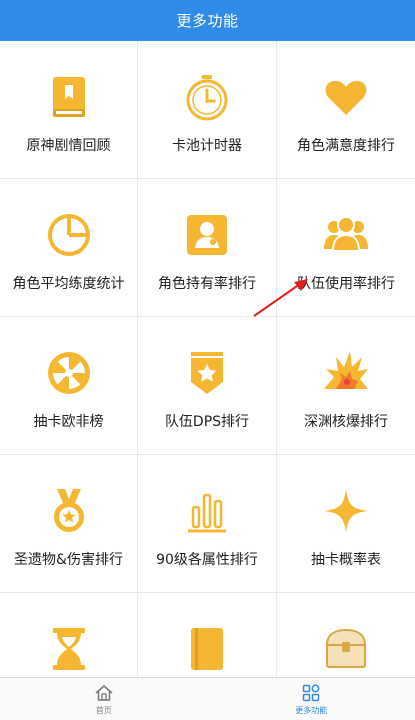 The image size is (415, 720). Describe the element at coordinates (68, 422) in the screenshot. I see `feature-label: 抽卡欧非榜` at that location.